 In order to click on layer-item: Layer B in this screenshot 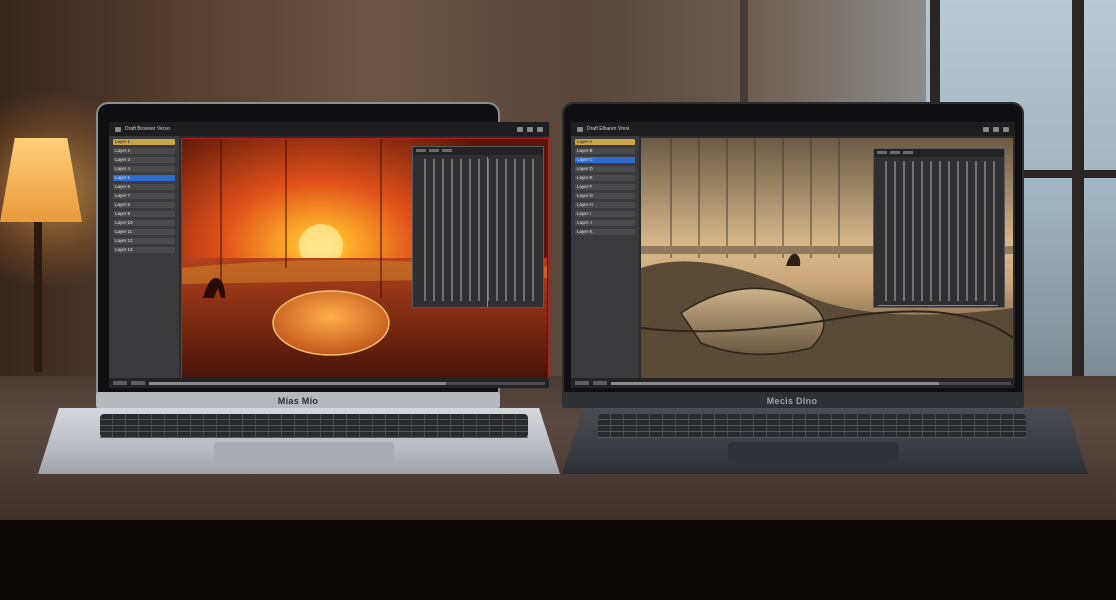, I will do `click(605, 151)`.